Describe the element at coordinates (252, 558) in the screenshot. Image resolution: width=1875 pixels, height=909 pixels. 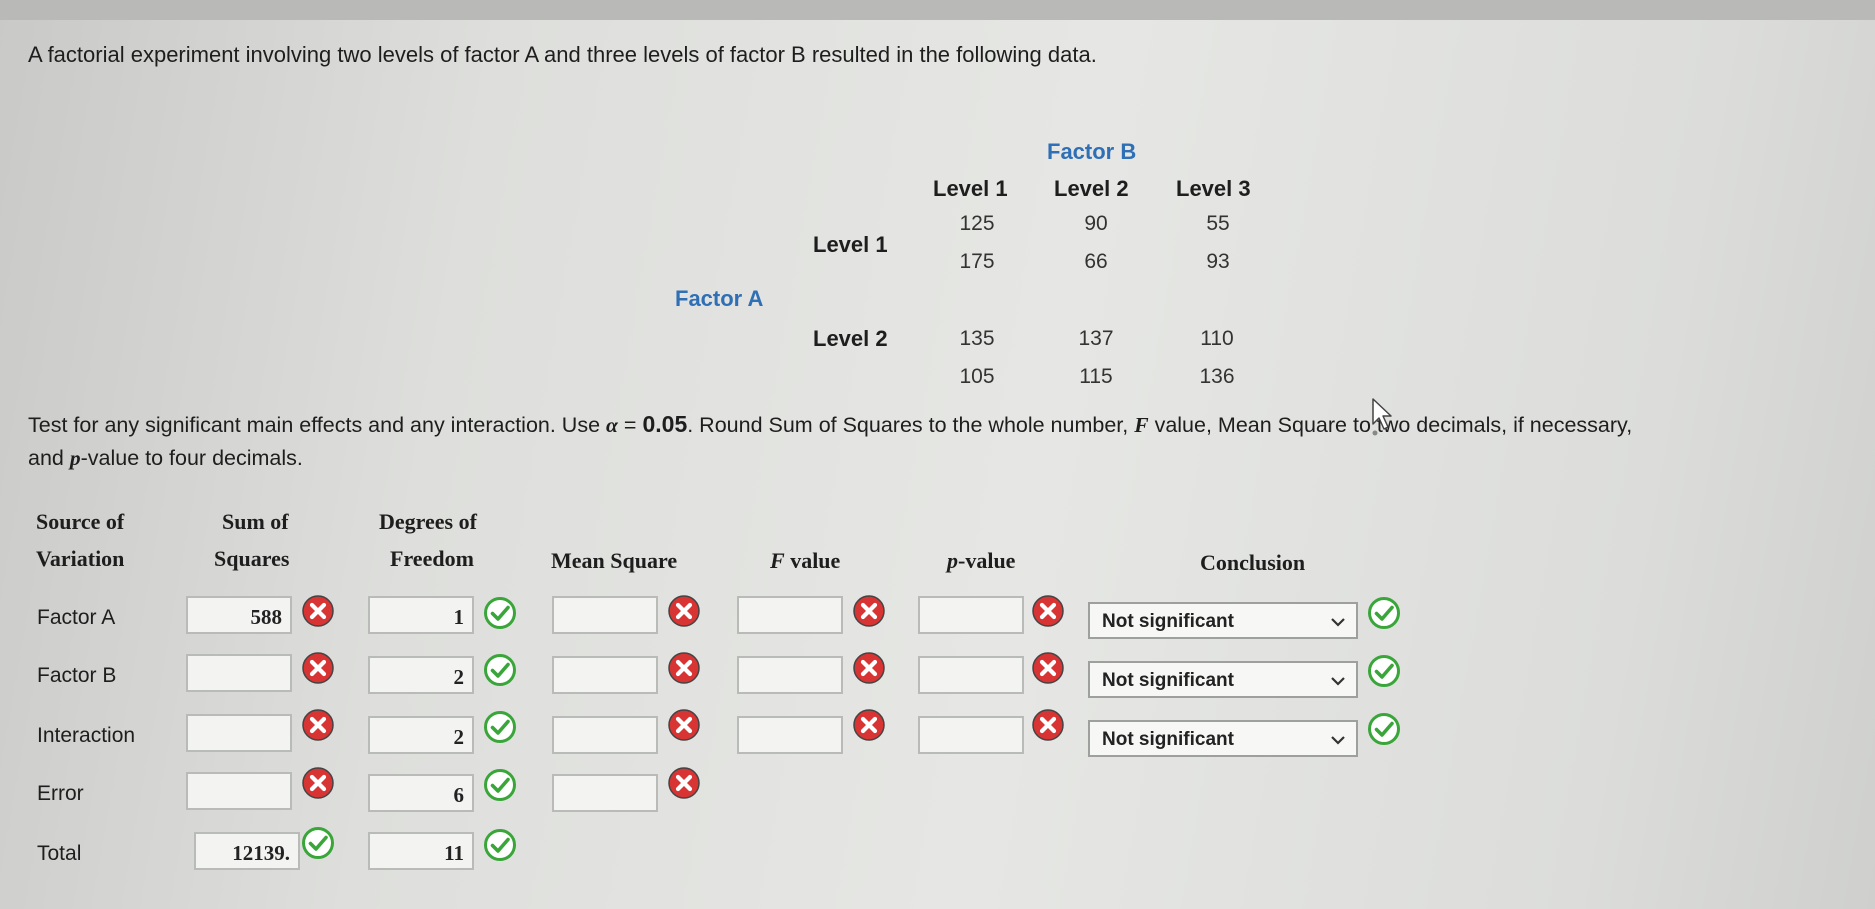
I see `header-ss-line2: Squares` at that location.